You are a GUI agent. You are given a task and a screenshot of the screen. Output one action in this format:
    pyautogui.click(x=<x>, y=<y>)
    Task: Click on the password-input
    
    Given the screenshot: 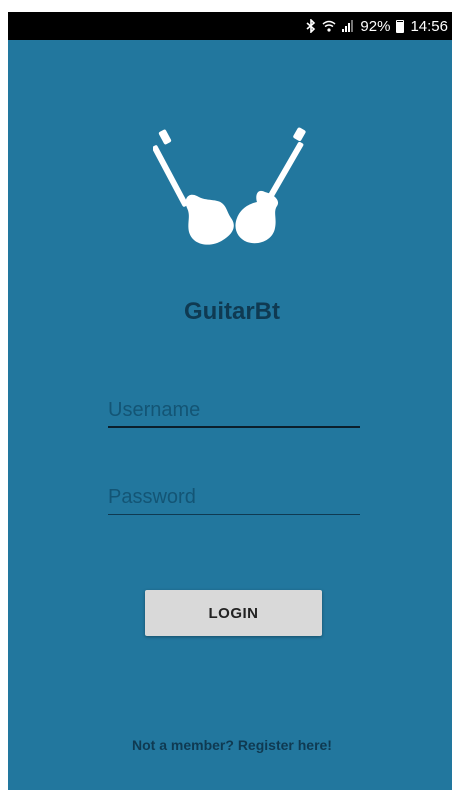 What is the action you would take?
    pyautogui.click(x=234, y=498)
    